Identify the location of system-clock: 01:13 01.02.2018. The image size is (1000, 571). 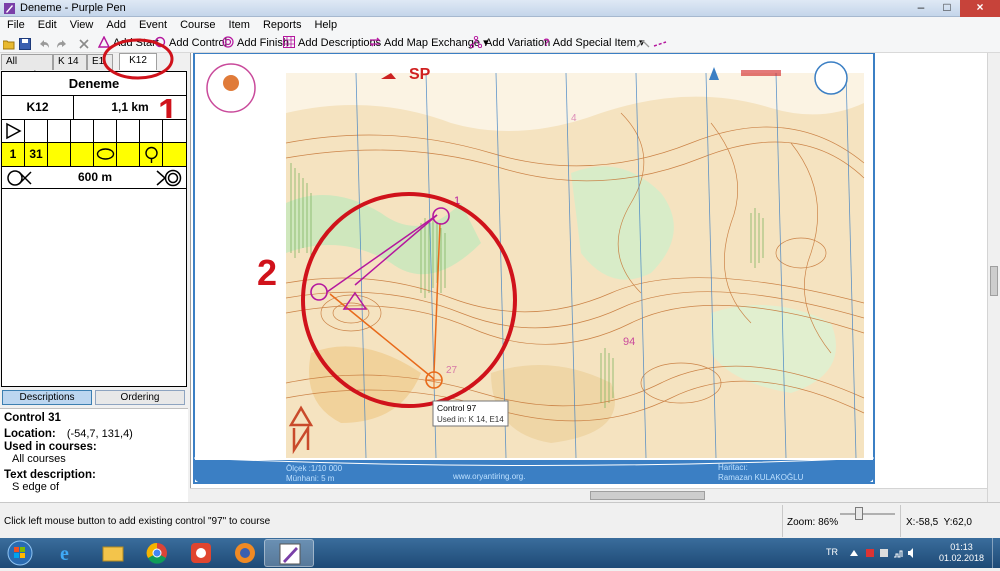
(961, 553).